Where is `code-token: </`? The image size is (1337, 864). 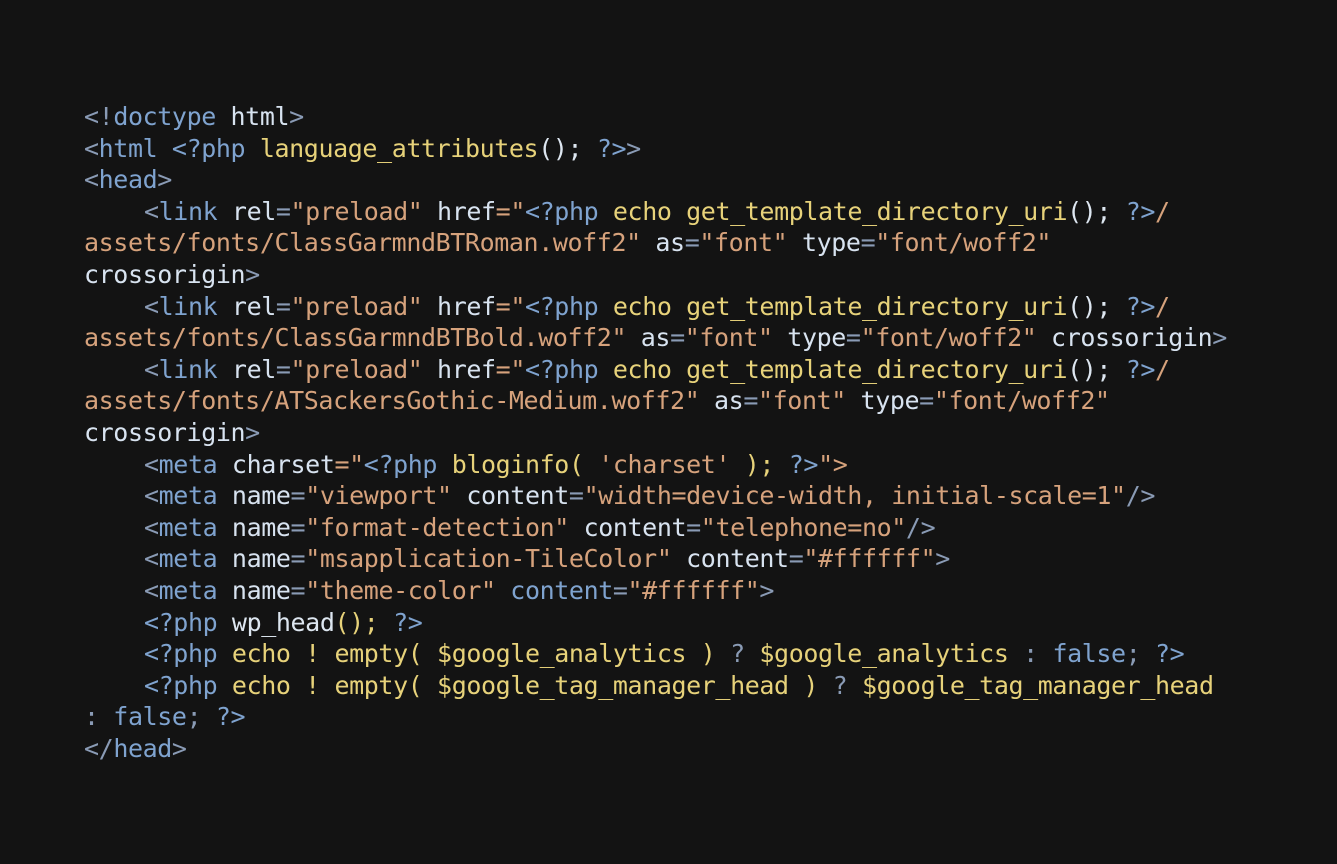
code-token: </ is located at coordinates (99, 748).